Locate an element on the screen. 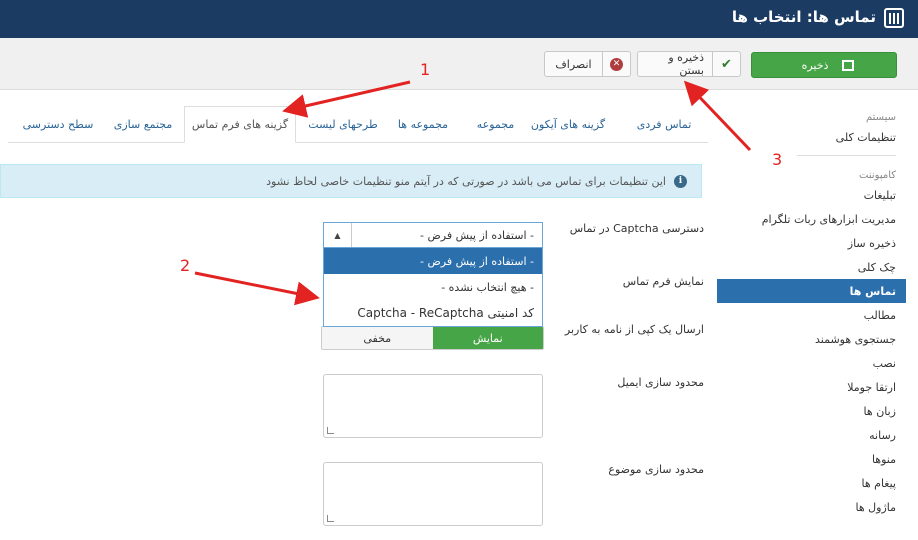 The image size is (918, 540). sliders-icon is located at coordinates (894, 18).